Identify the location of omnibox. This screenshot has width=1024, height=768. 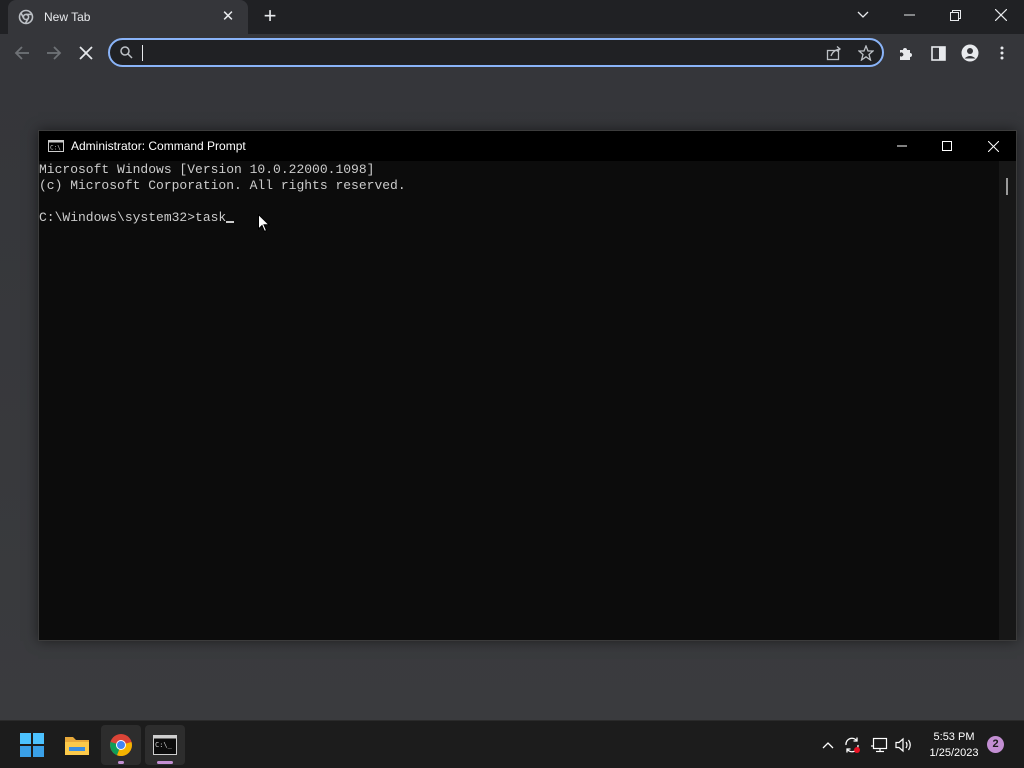
(496, 52).